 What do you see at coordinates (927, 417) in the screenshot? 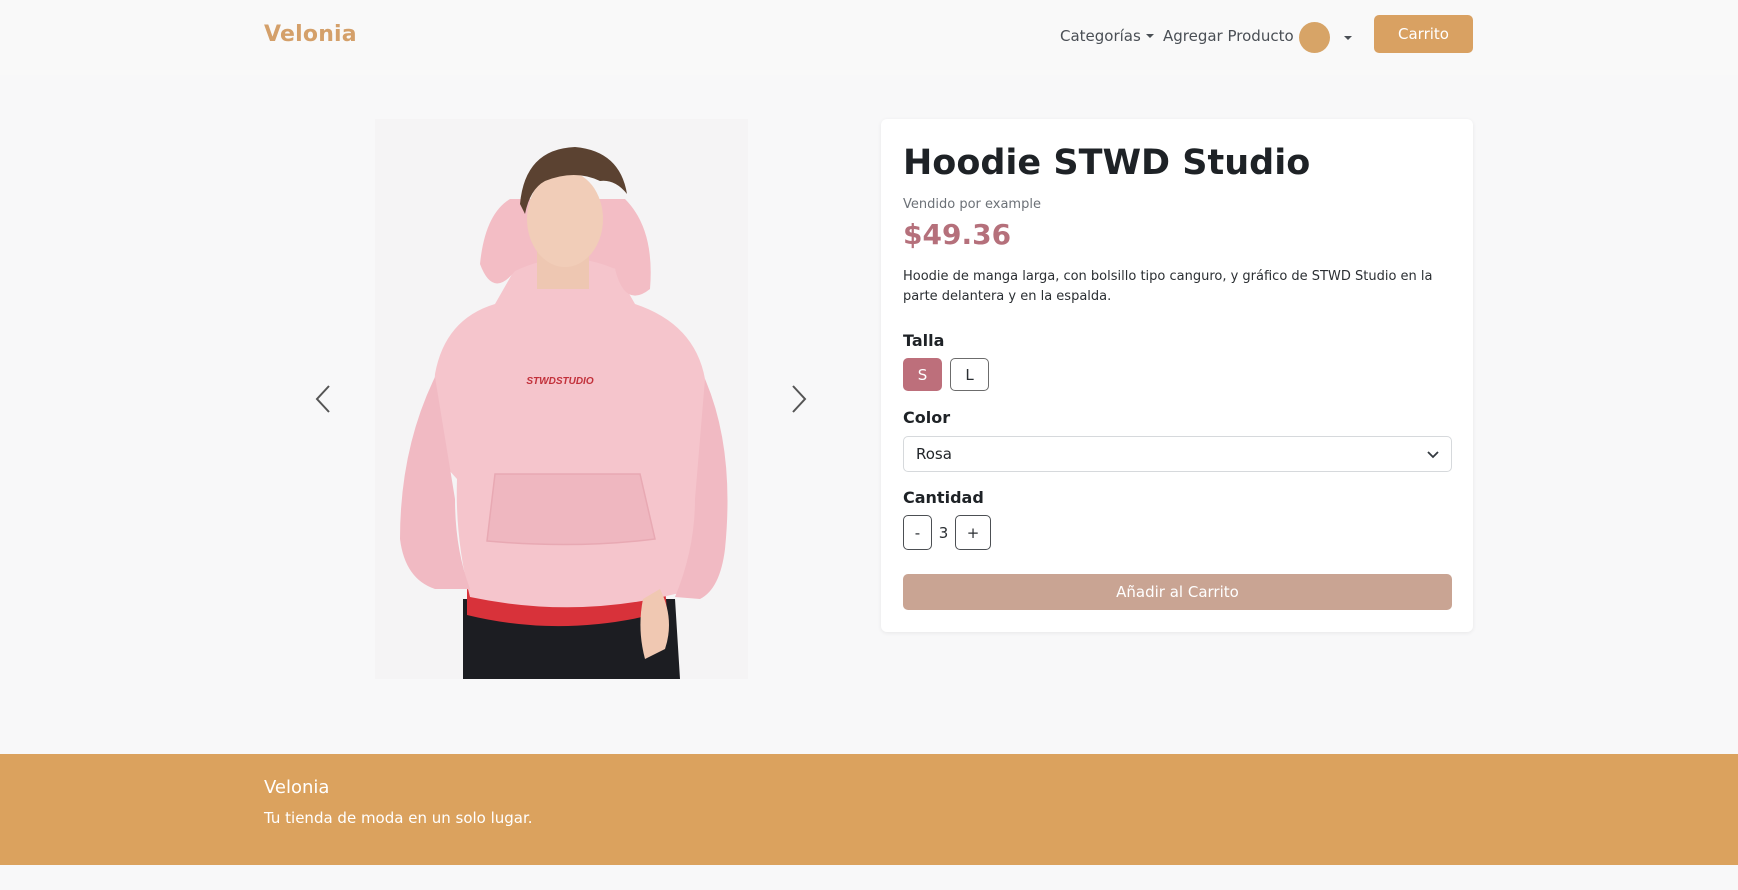
I see `color-label: Color` at bounding box center [927, 417].